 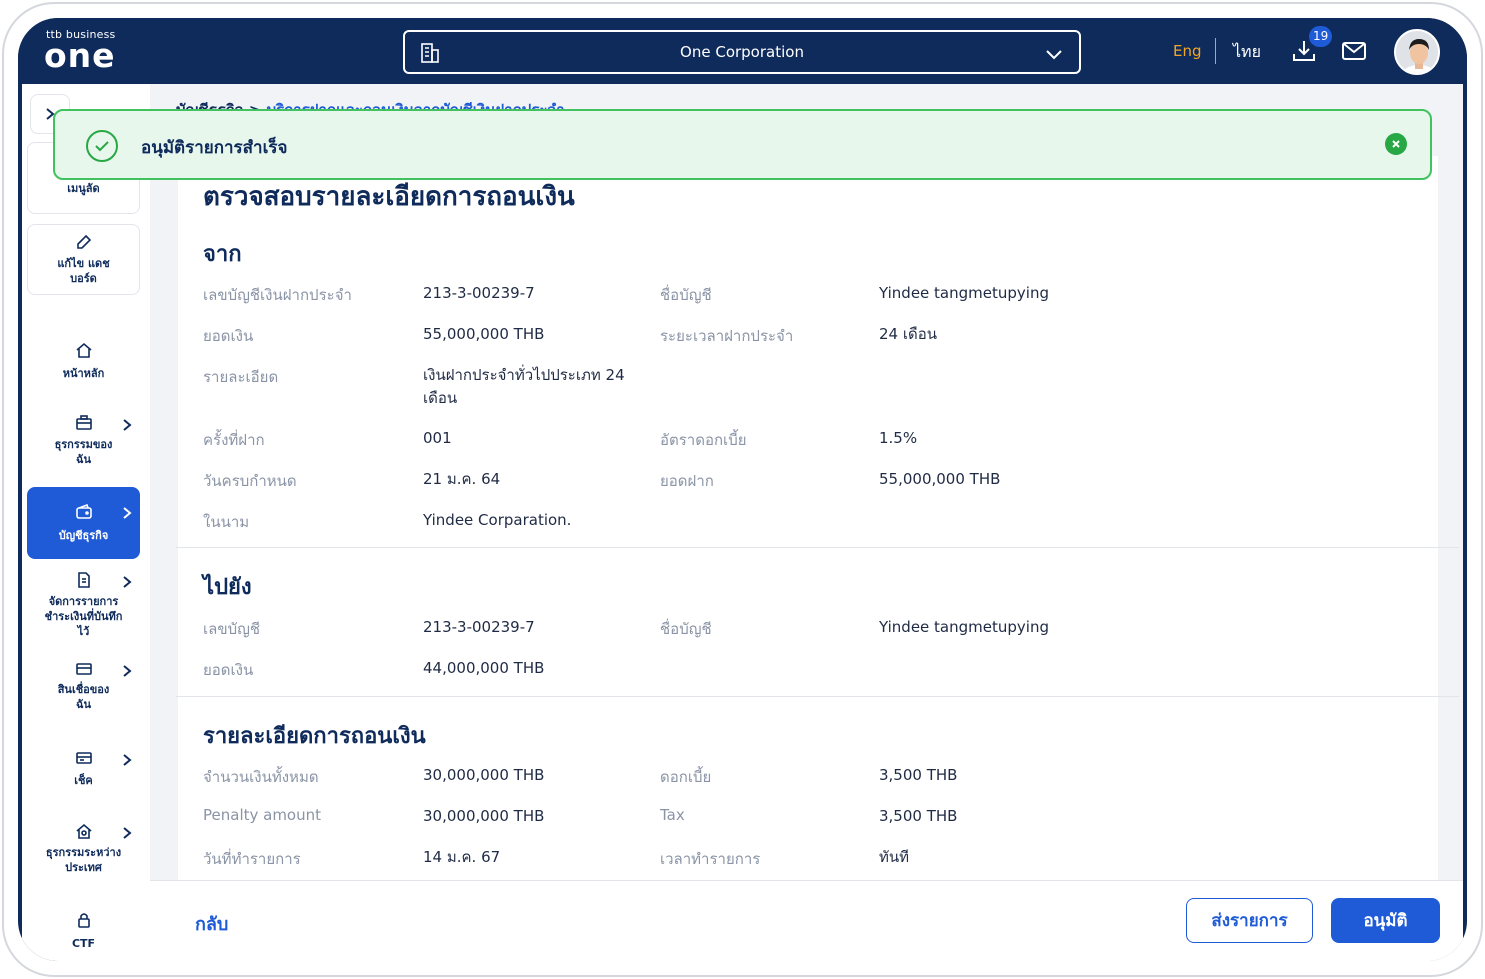 What do you see at coordinates (437, 438) in the screenshot?
I see `field-value: 001` at bounding box center [437, 438].